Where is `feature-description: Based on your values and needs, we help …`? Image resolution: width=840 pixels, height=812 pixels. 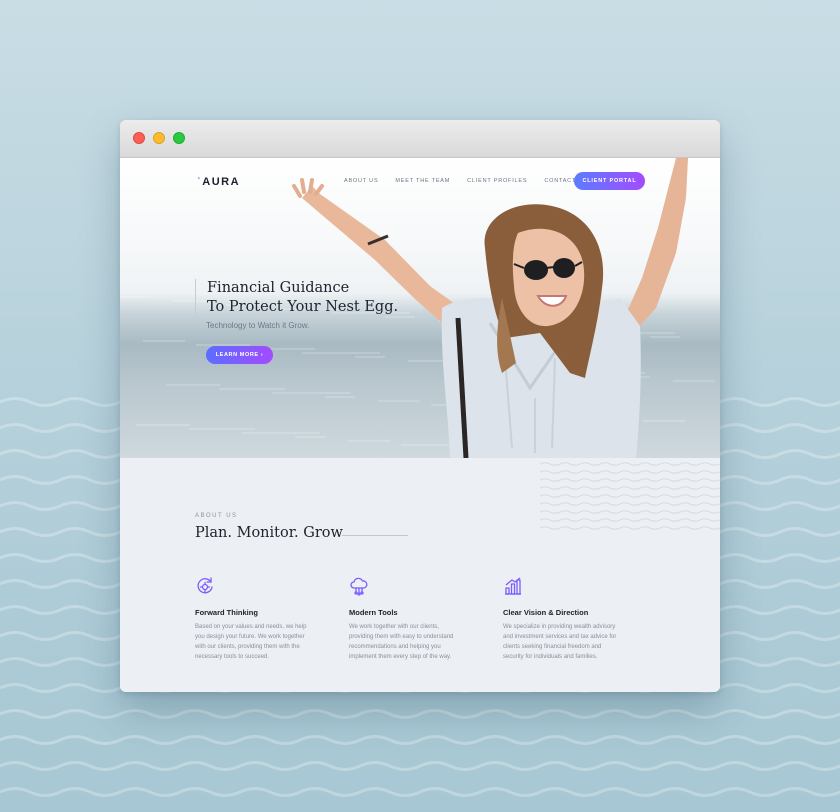 feature-description: Based on your values and needs, we help … is located at coordinates (251, 642).